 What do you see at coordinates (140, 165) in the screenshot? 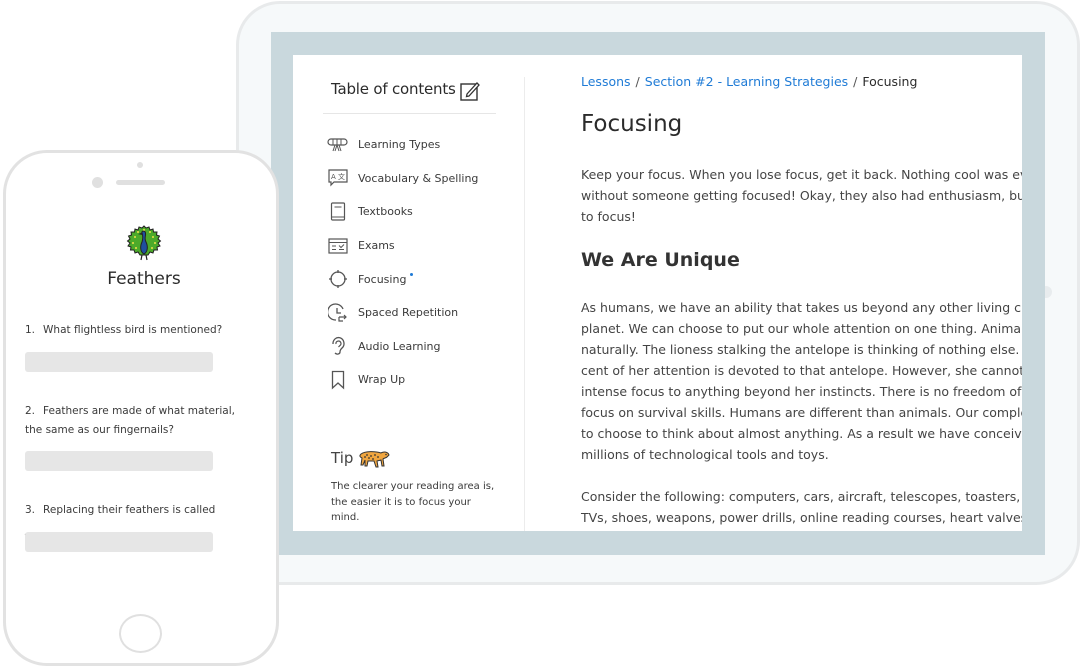
I see `phone-sensor` at bounding box center [140, 165].